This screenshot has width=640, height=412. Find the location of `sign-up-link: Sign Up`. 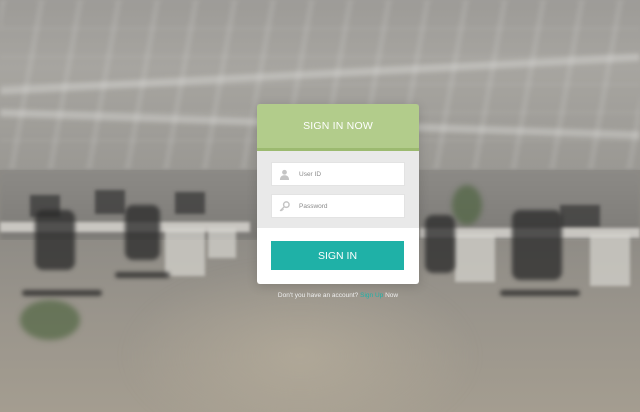

sign-up-link: Sign Up is located at coordinates (371, 295).